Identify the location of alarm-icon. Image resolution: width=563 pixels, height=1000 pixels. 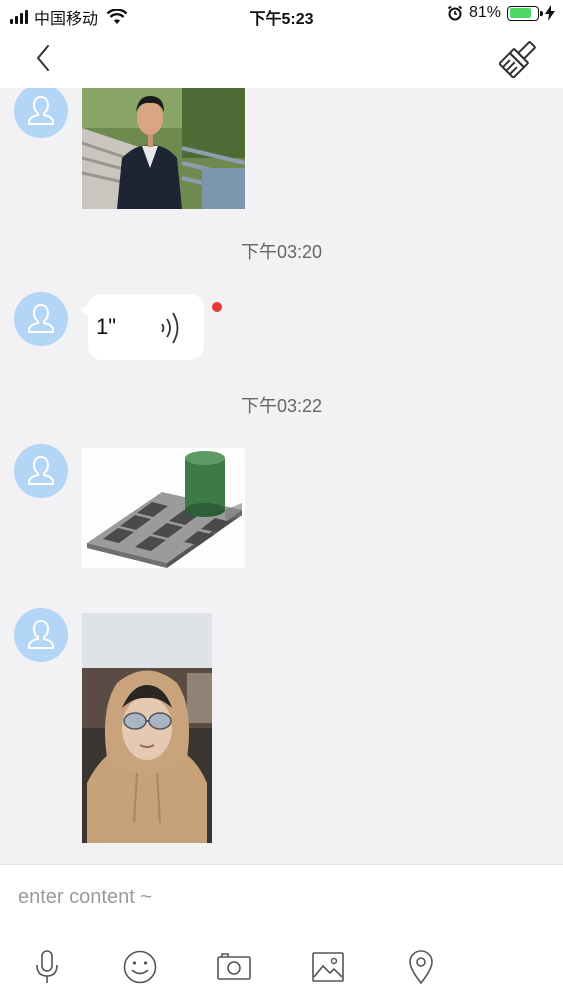
(455, 13).